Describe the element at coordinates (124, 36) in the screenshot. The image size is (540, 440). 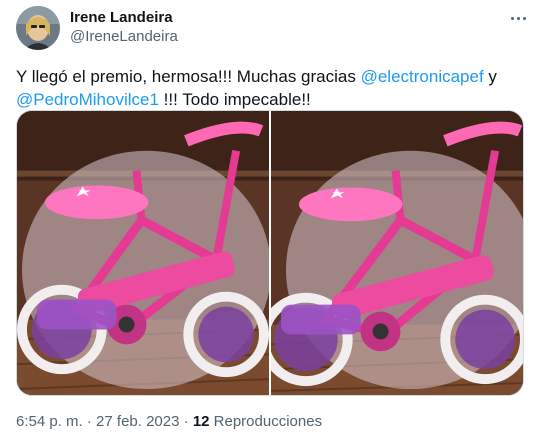
I see `user-handle: @IreneLandeira` at that location.